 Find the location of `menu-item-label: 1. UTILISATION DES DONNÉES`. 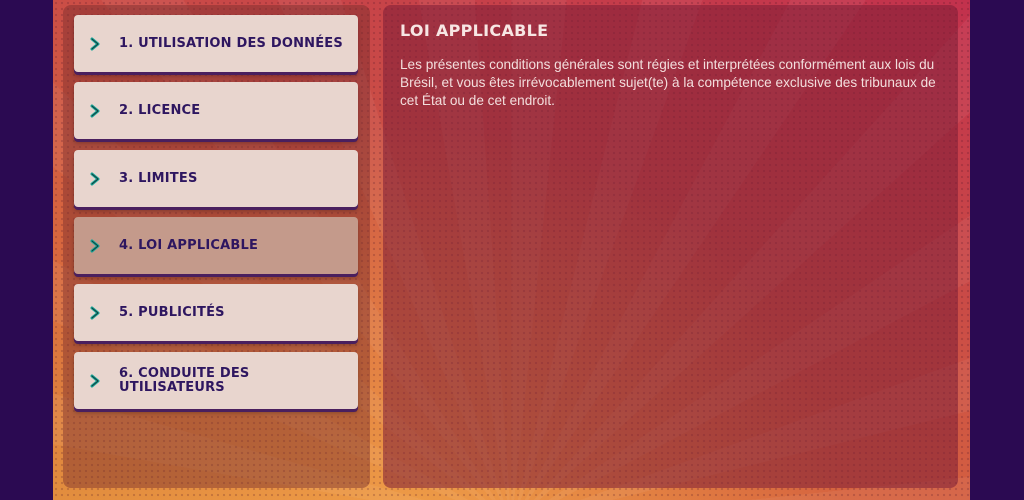

menu-item-label: 1. UTILISATION DES DONNÉES is located at coordinates (231, 43).